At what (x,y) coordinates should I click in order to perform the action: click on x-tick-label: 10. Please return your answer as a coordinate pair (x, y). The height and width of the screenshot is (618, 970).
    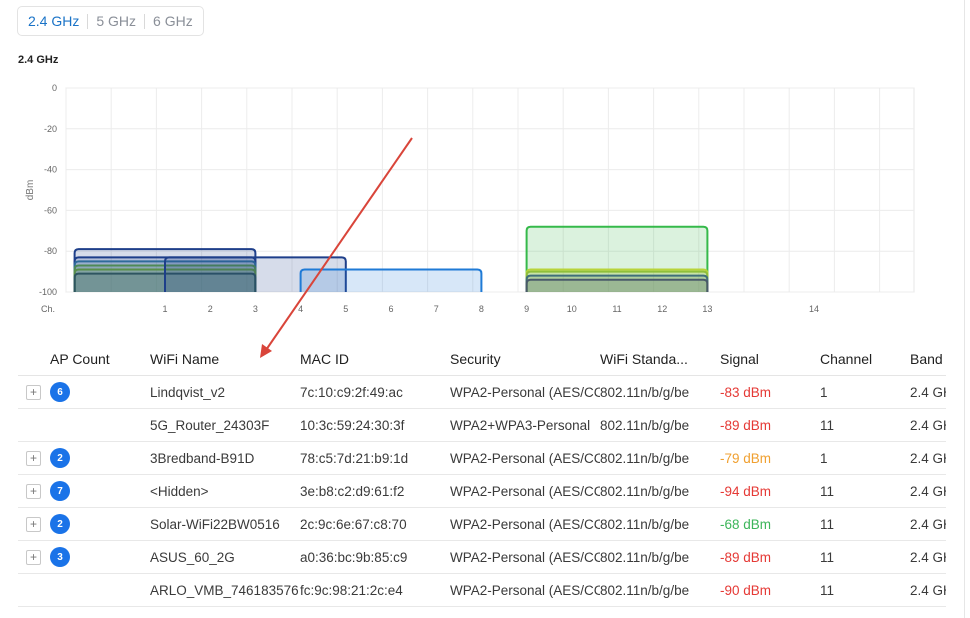
    Looking at the image, I should click on (572, 309).